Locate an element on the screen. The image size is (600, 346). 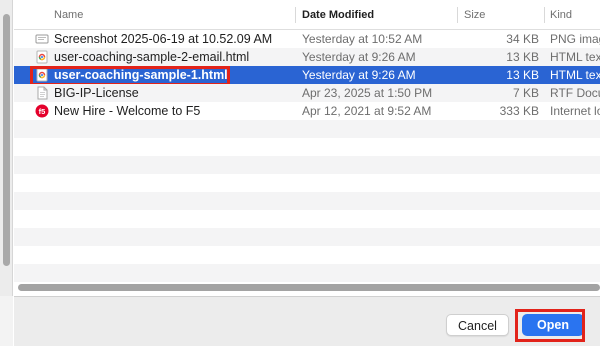
file-name: New Hire - Welcome to F5 is located at coordinates (127, 111).